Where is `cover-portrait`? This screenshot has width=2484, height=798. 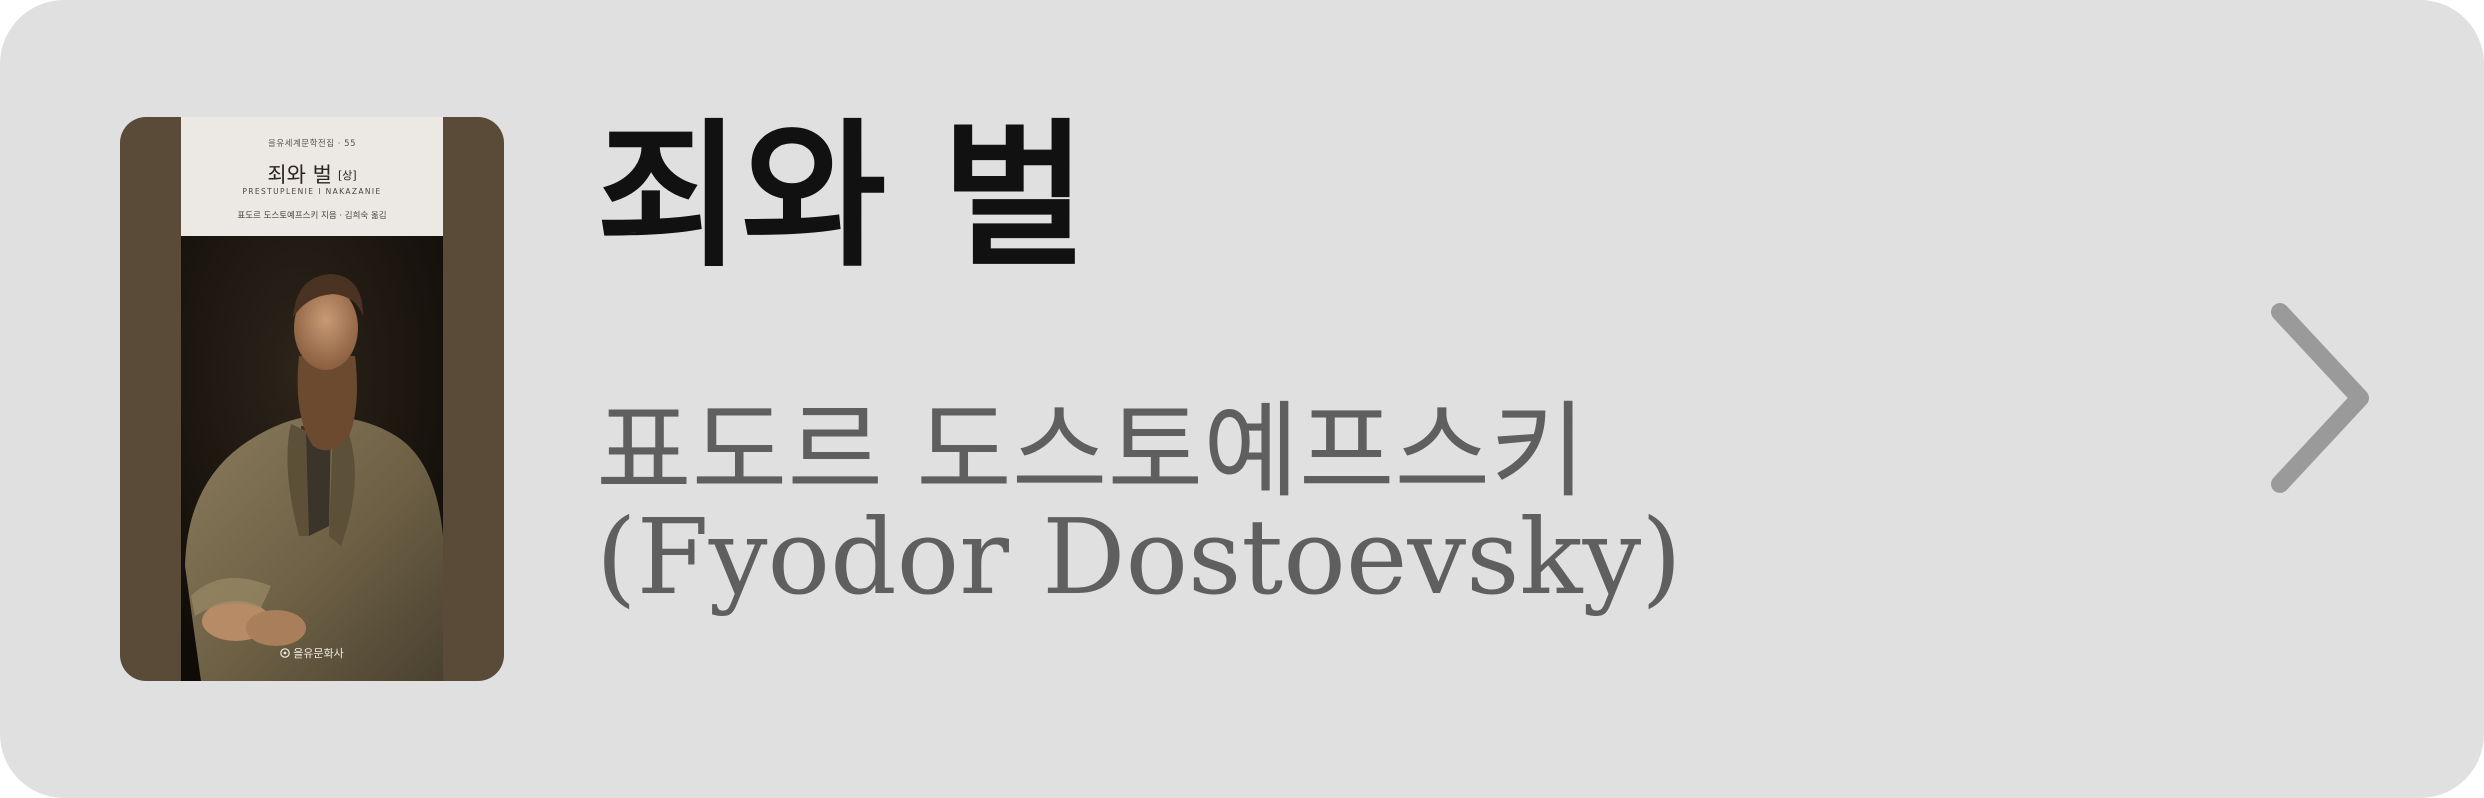
cover-portrait is located at coordinates (312, 458).